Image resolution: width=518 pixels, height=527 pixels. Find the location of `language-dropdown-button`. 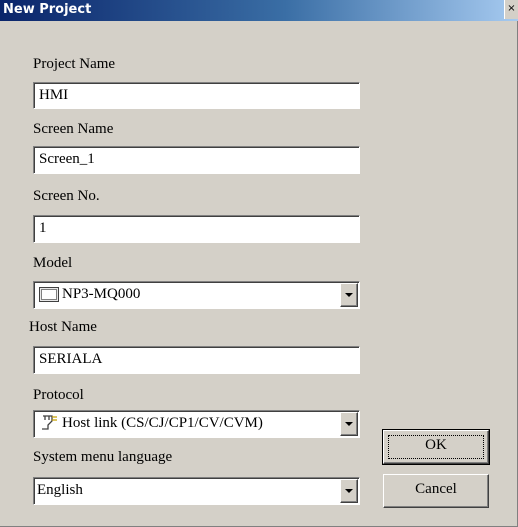

language-dropdown-button is located at coordinates (349, 491).